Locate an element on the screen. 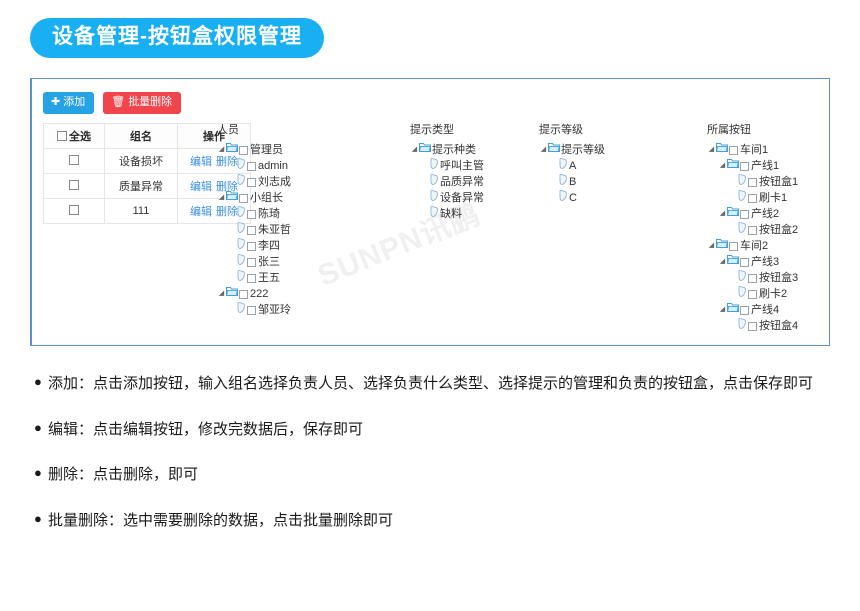 The image size is (860, 611). tree-node-leaf: · 按钮盒3 is located at coordinates (752, 278).